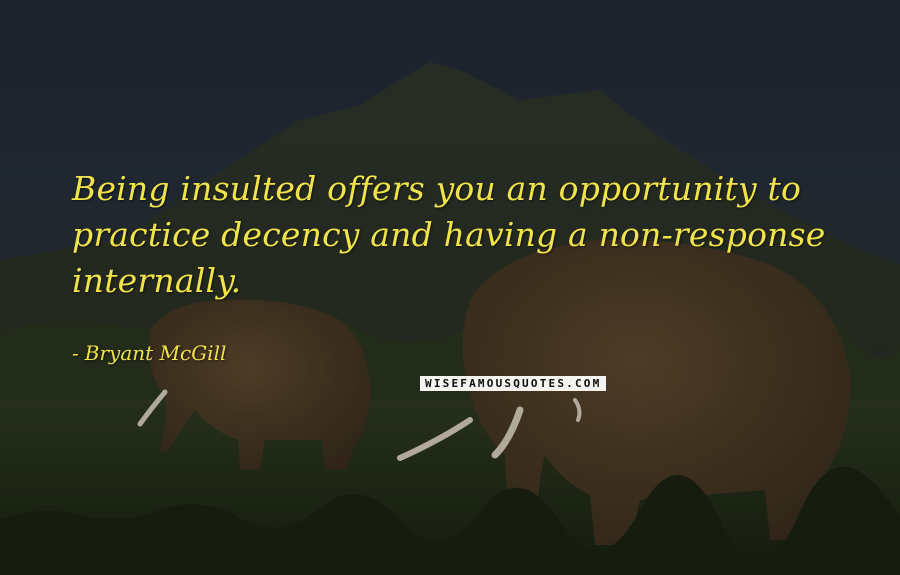 This screenshot has width=900, height=575. I want to click on site-watermark: WISEFAMOUSQUOTES.COM, so click(513, 383).